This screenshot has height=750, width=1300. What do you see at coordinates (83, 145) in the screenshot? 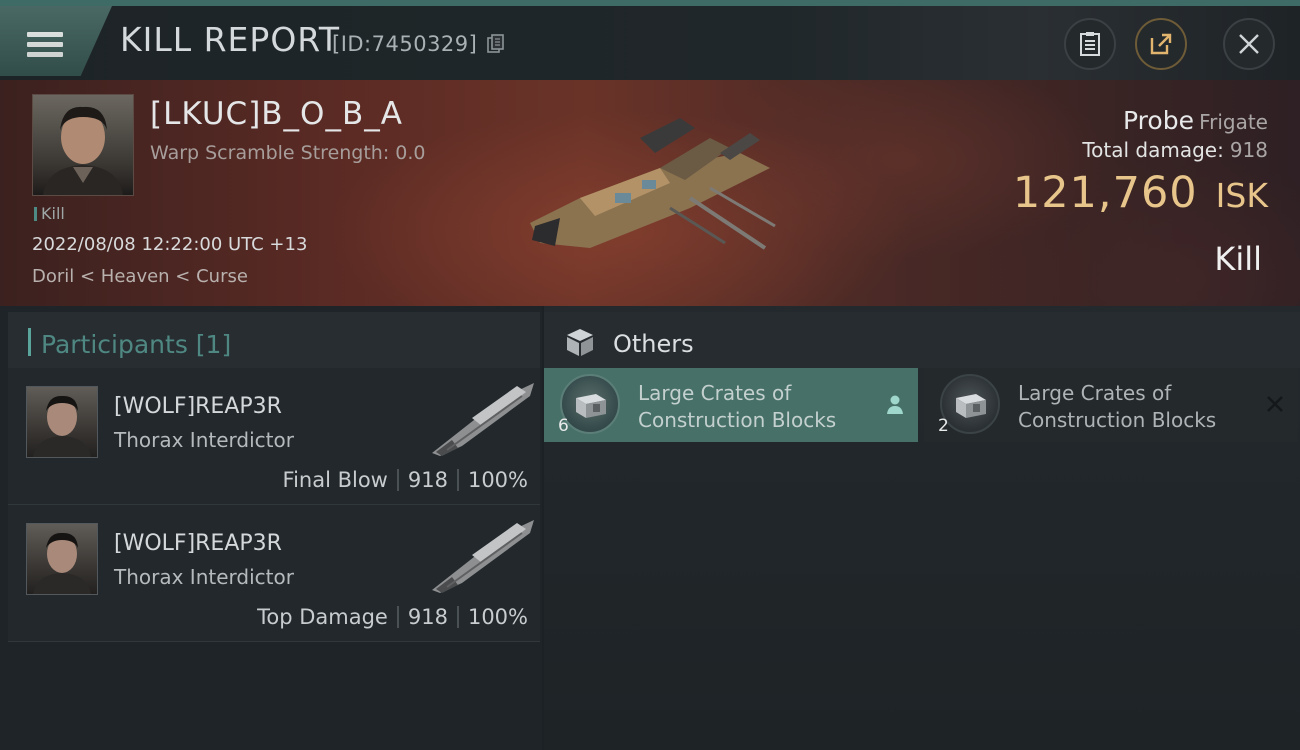
I see `victim-portrait` at bounding box center [83, 145].